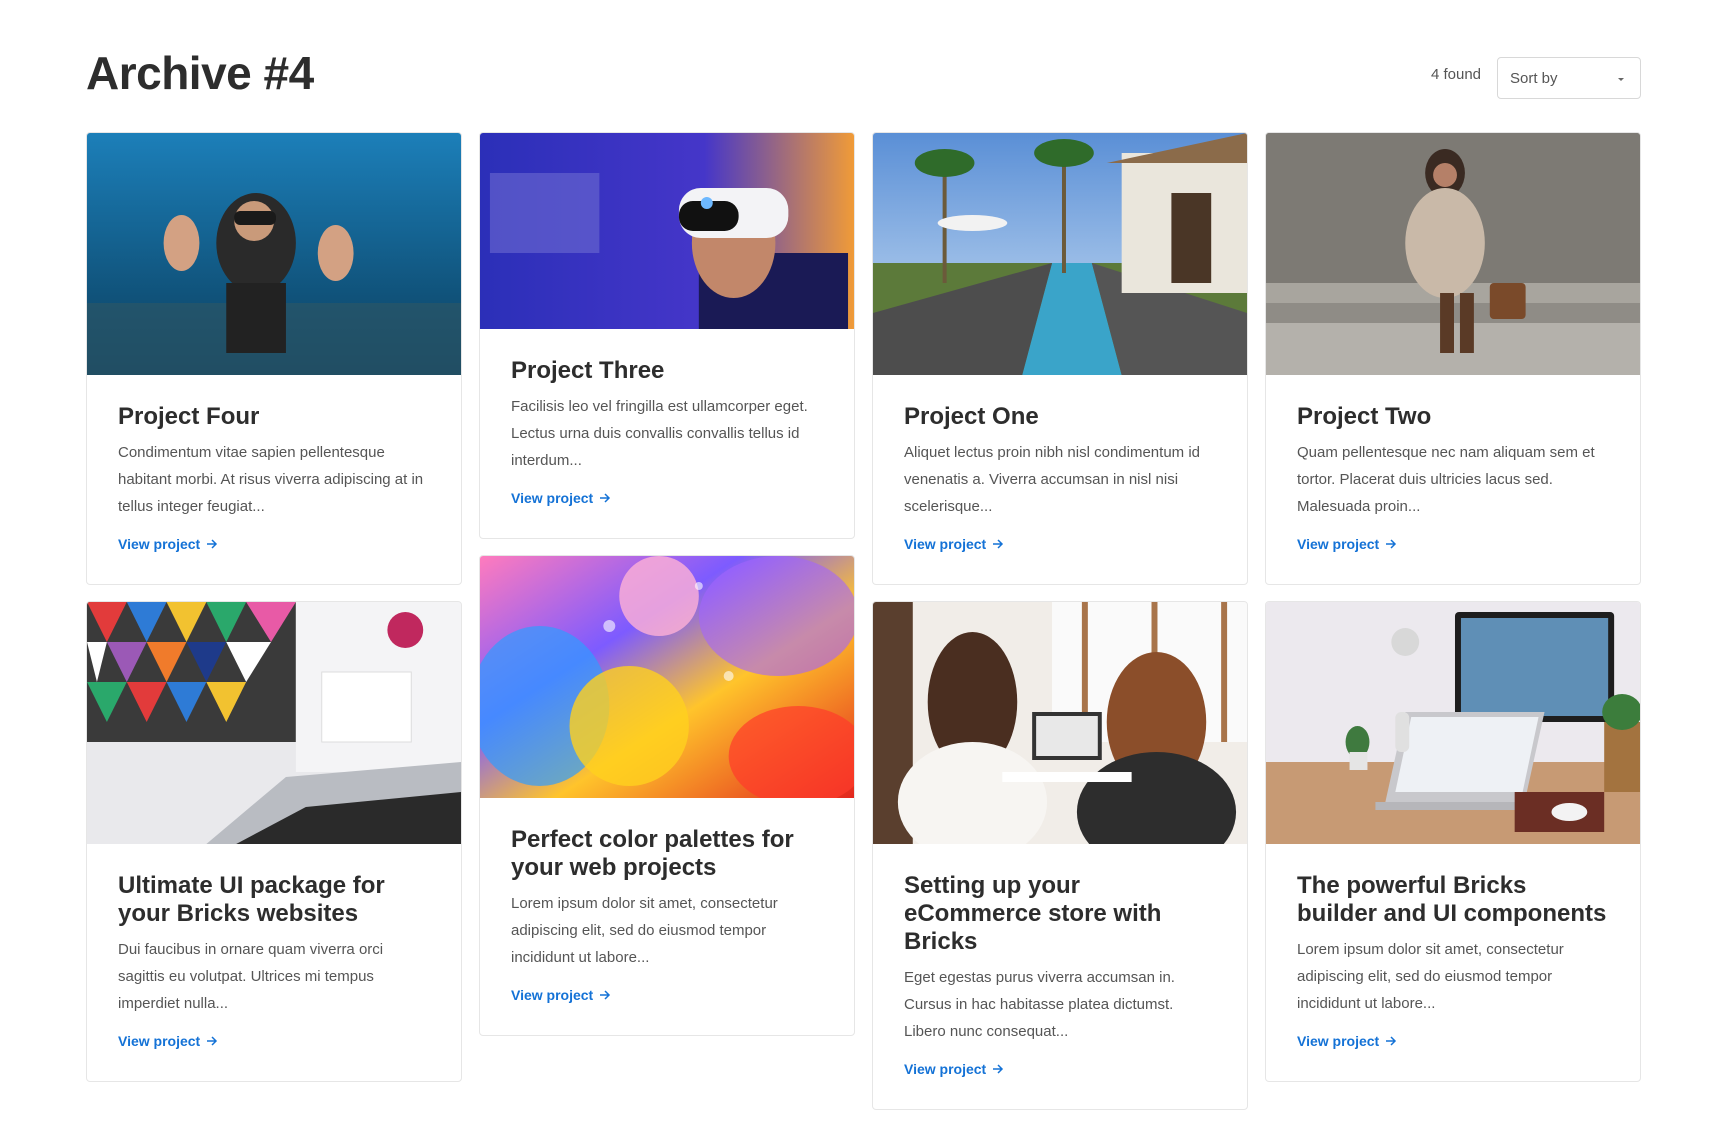  I want to click on scuba-diver-image, so click(274, 254).